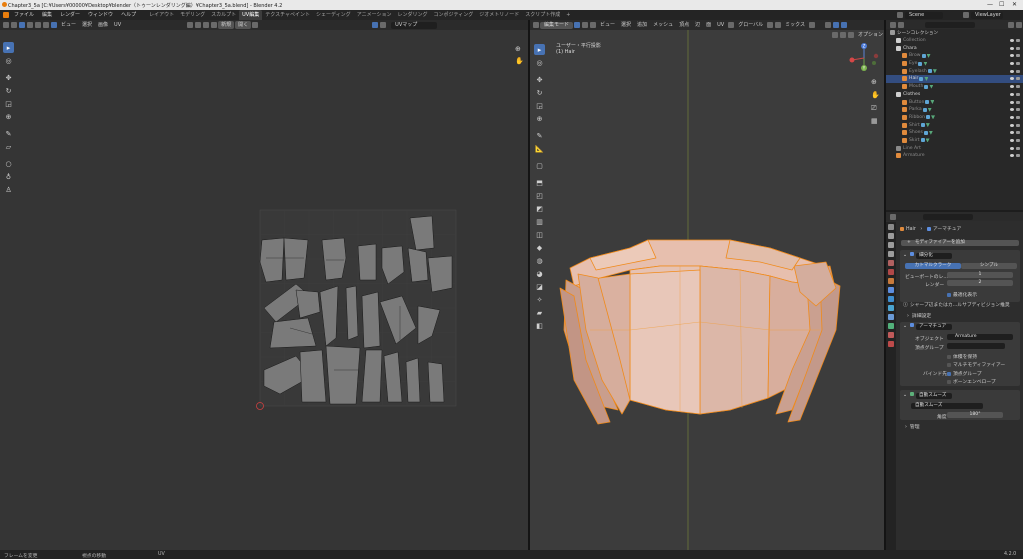 The width and height of the screenshot is (1023, 559). Describe the element at coordinates (954, 56) in the screenshot. I see `outliner-row: Brow` at that location.